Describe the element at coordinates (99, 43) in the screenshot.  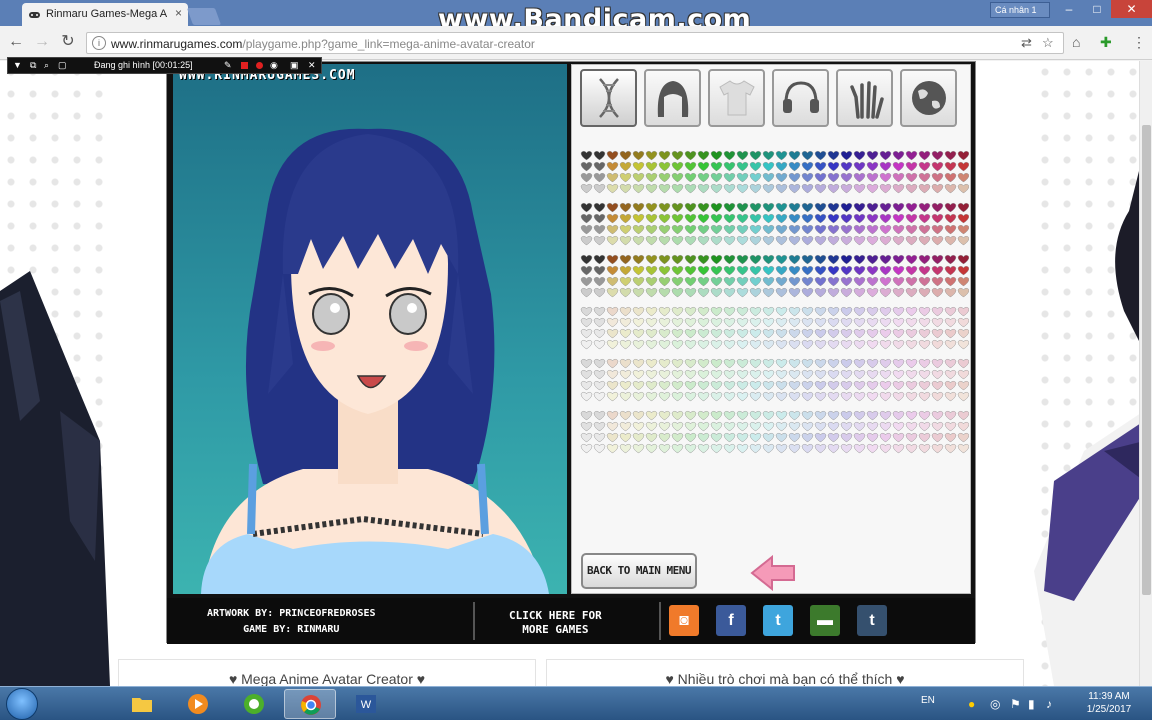
I see `info-icon: i` at that location.